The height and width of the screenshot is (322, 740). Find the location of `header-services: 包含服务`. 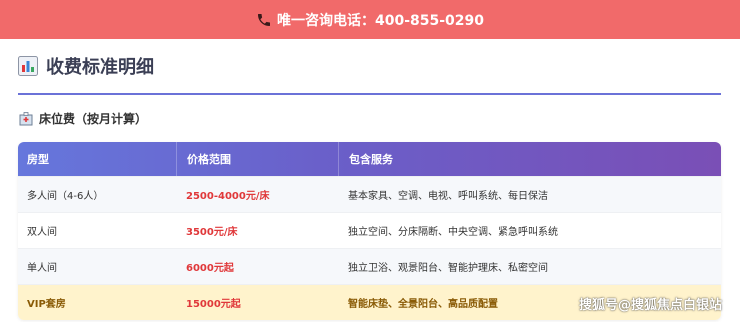

header-services: 包含服务 is located at coordinates (529, 159).